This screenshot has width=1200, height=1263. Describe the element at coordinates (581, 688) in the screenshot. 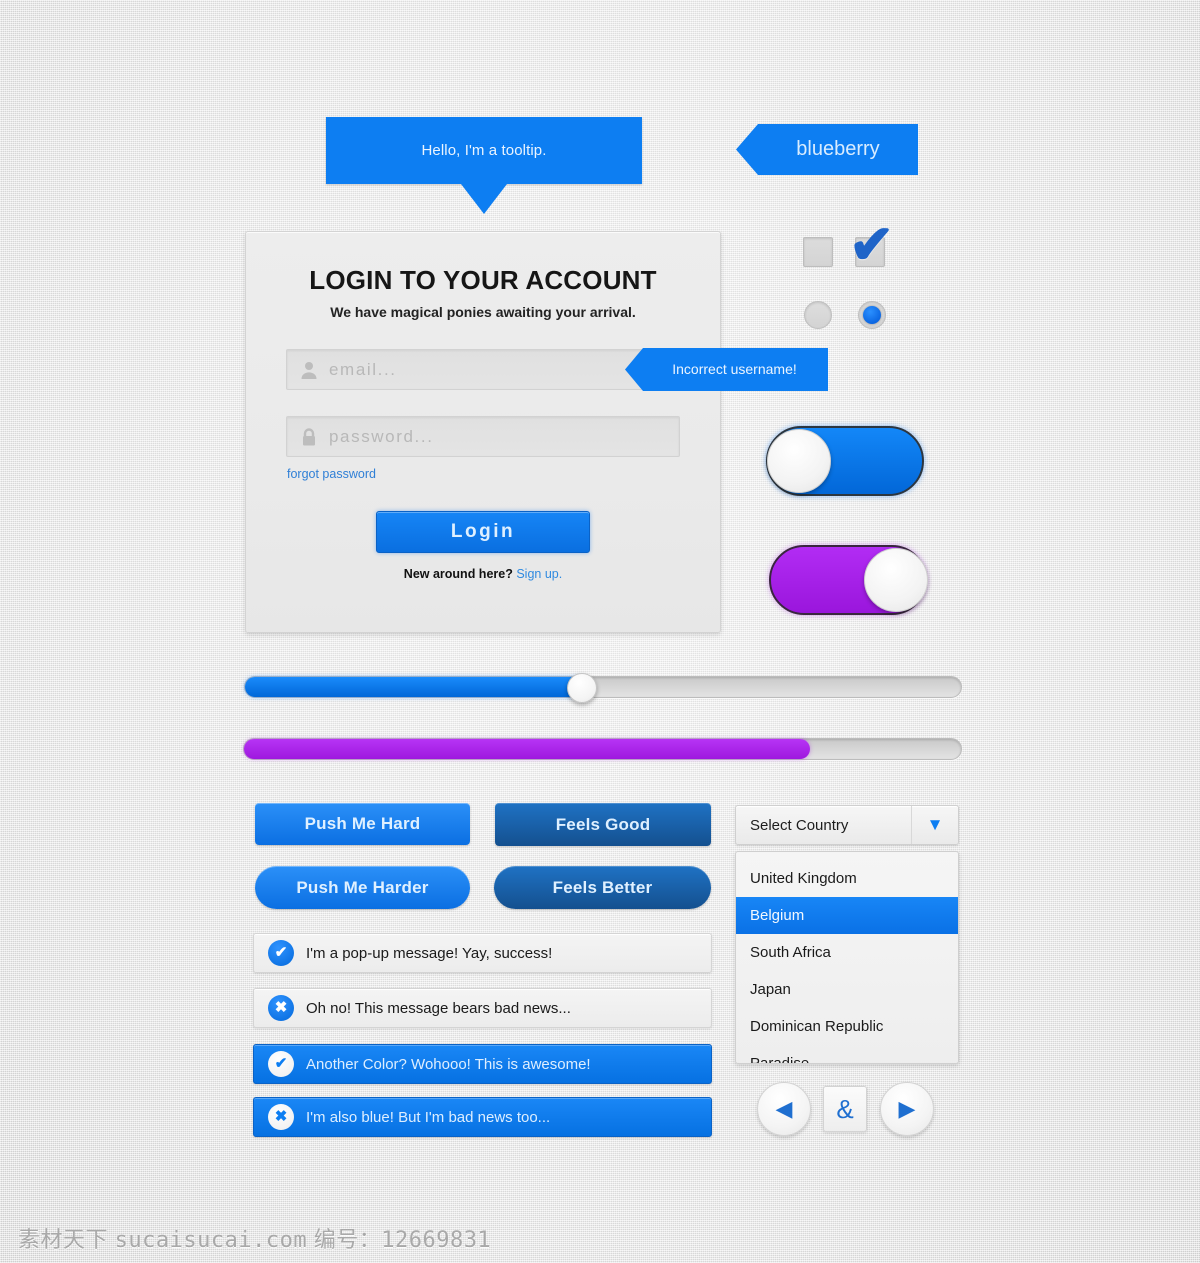

I see `slider-handle` at that location.